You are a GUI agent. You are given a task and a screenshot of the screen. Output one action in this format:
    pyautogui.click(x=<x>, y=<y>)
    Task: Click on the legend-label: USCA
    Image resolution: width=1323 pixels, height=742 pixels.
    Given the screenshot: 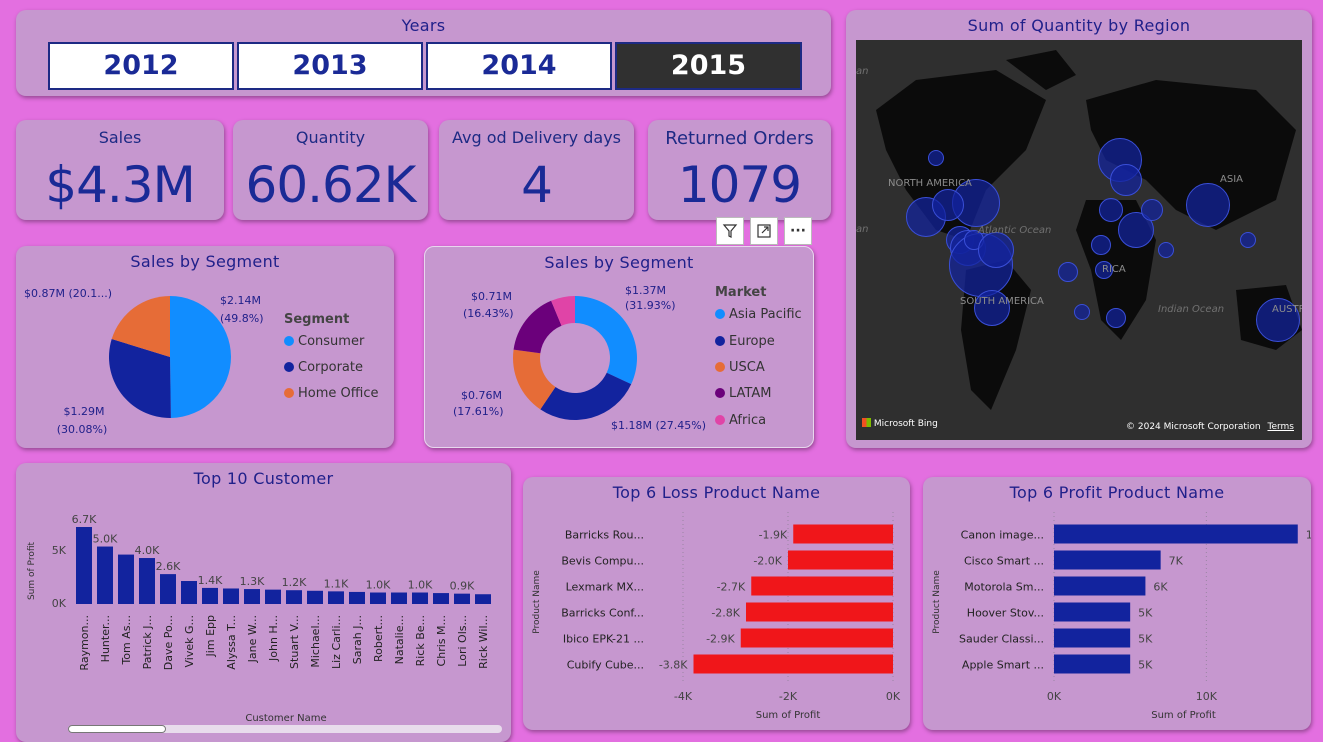 What is the action you would take?
    pyautogui.click(x=747, y=367)
    